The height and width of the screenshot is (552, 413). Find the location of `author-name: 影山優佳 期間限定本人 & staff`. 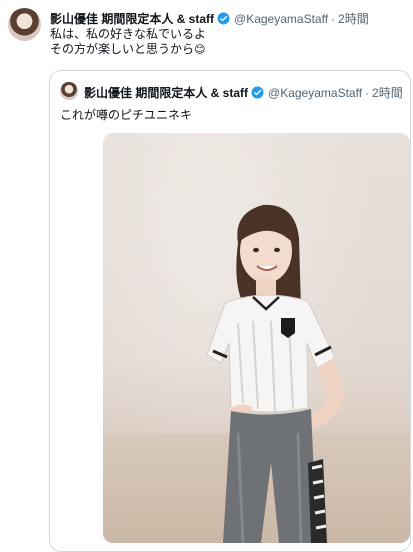

author-name: 影山優佳 期間限定本人 & staff is located at coordinates (132, 18).